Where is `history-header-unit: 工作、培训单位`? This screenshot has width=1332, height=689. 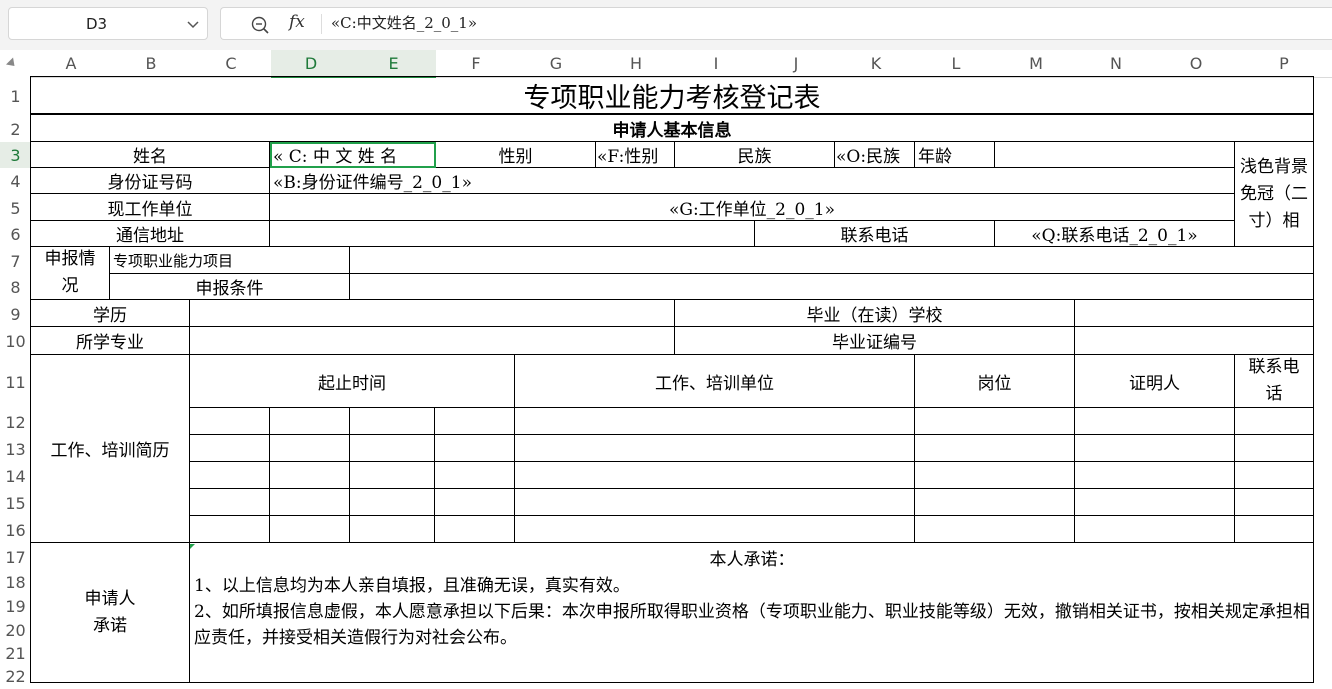 history-header-unit: 工作、培训单位 is located at coordinates (714, 381).